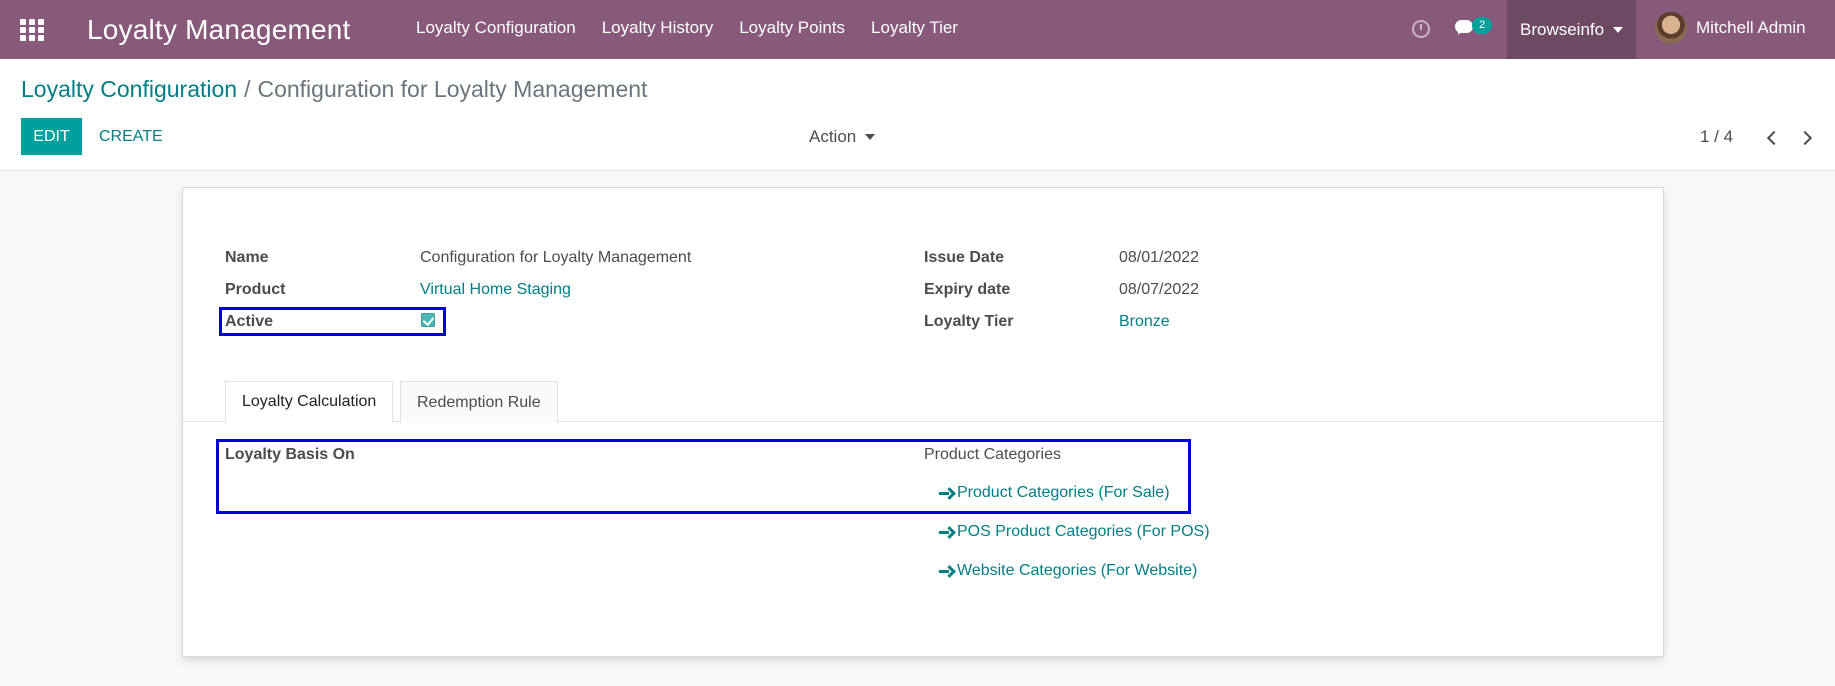 This screenshot has width=1835, height=686. Describe the element at coordinates (255, 289) in the screenshot. I see `product-label: Product` at that location.